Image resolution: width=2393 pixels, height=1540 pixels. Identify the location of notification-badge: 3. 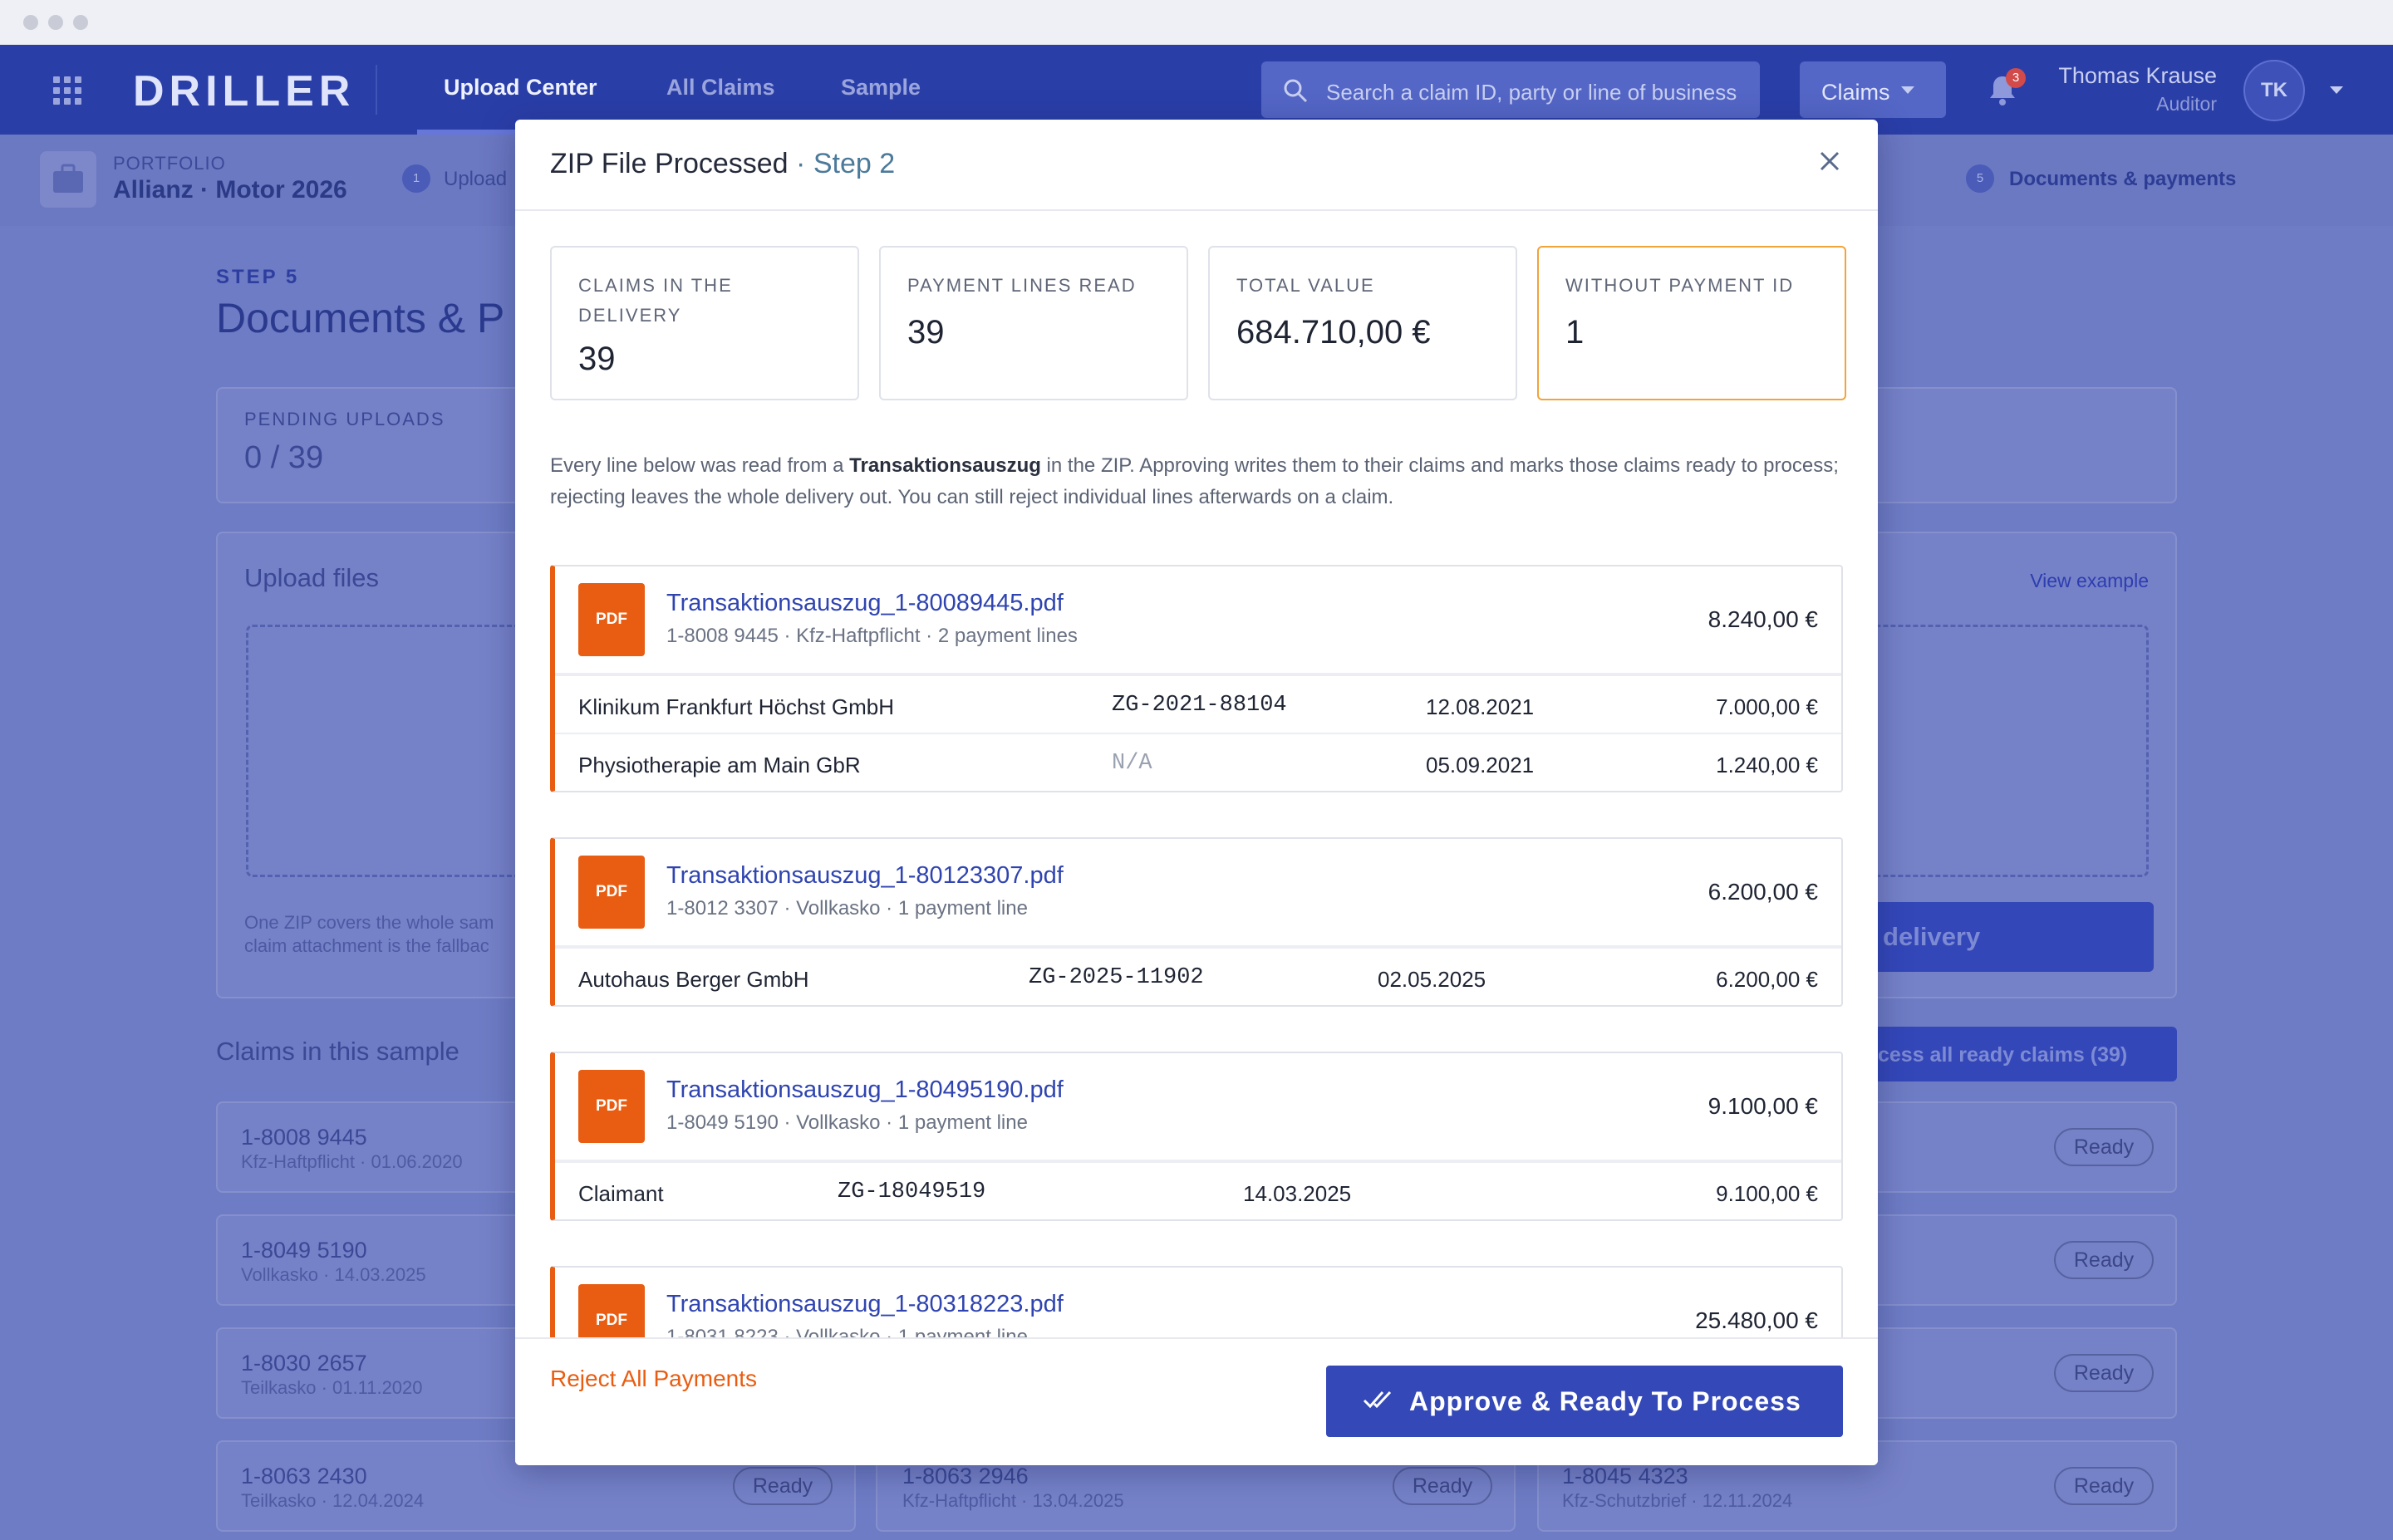
(2016, 78).